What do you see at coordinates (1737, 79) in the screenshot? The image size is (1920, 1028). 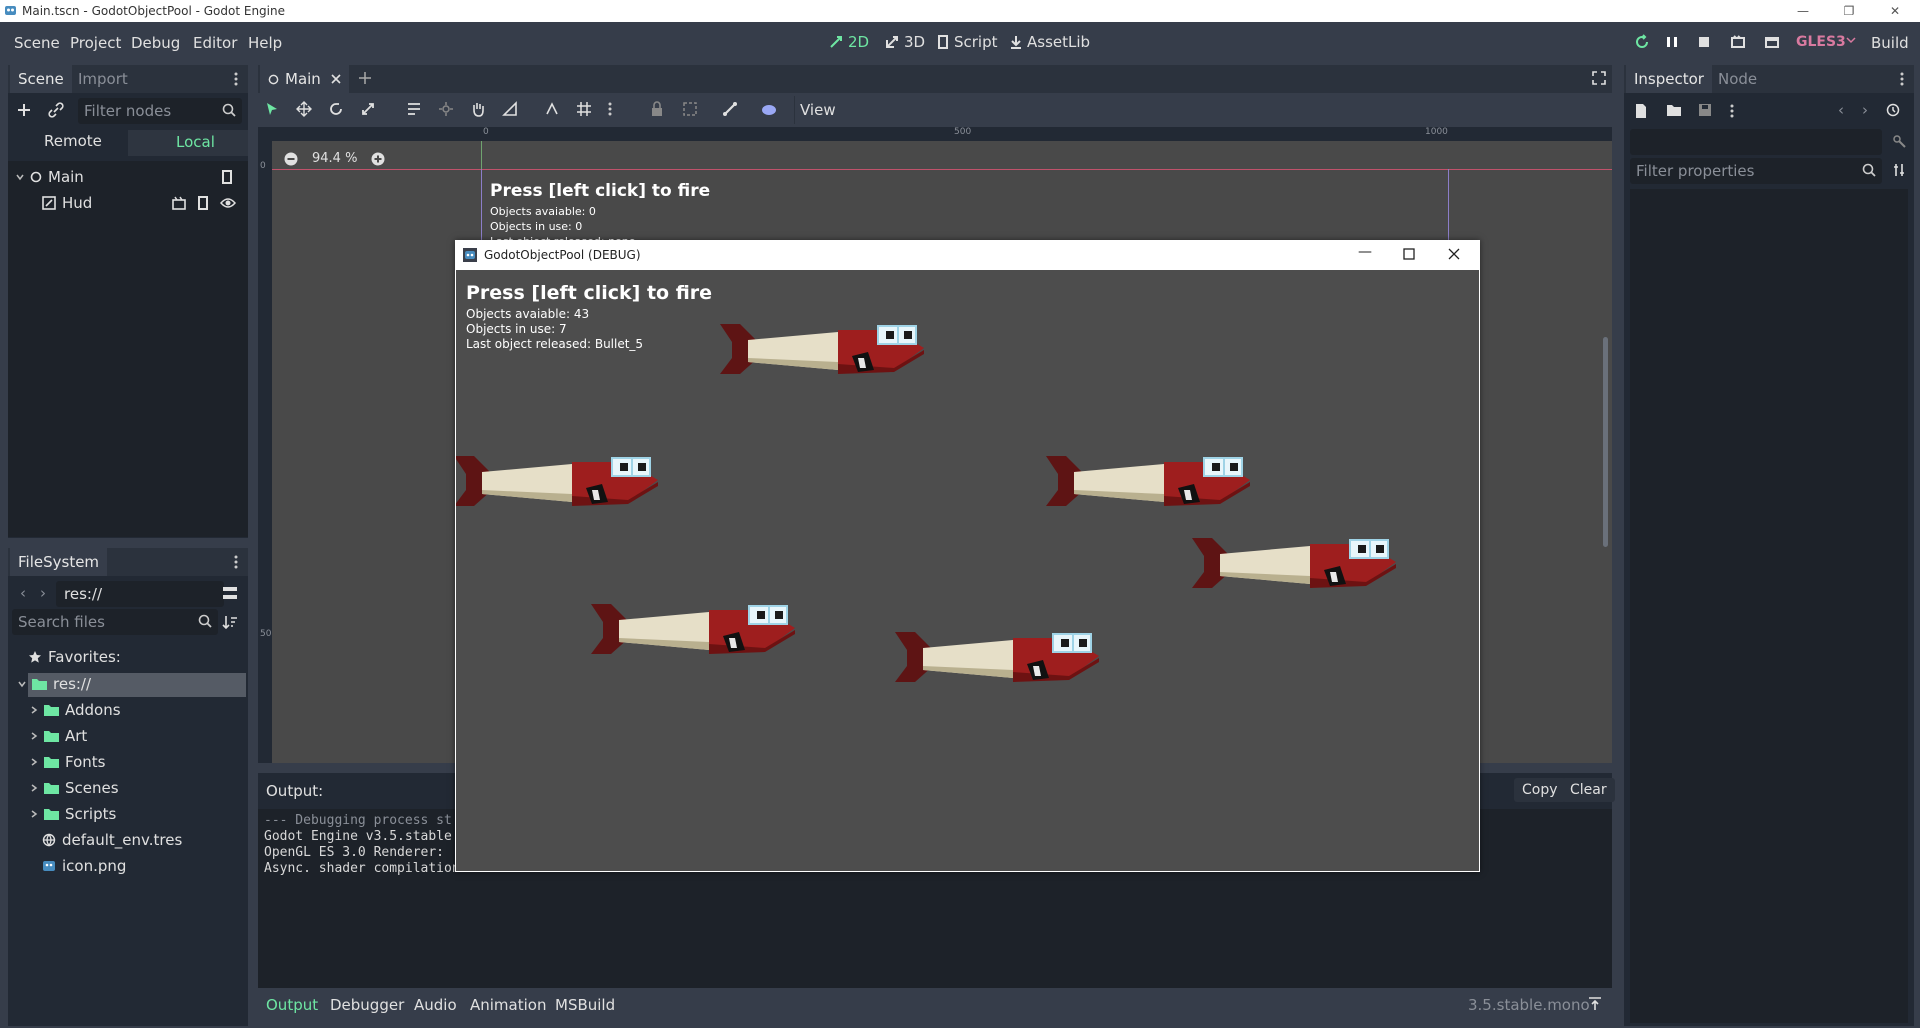 I see `tab-node: Node` at bounding box center [1737, 79].